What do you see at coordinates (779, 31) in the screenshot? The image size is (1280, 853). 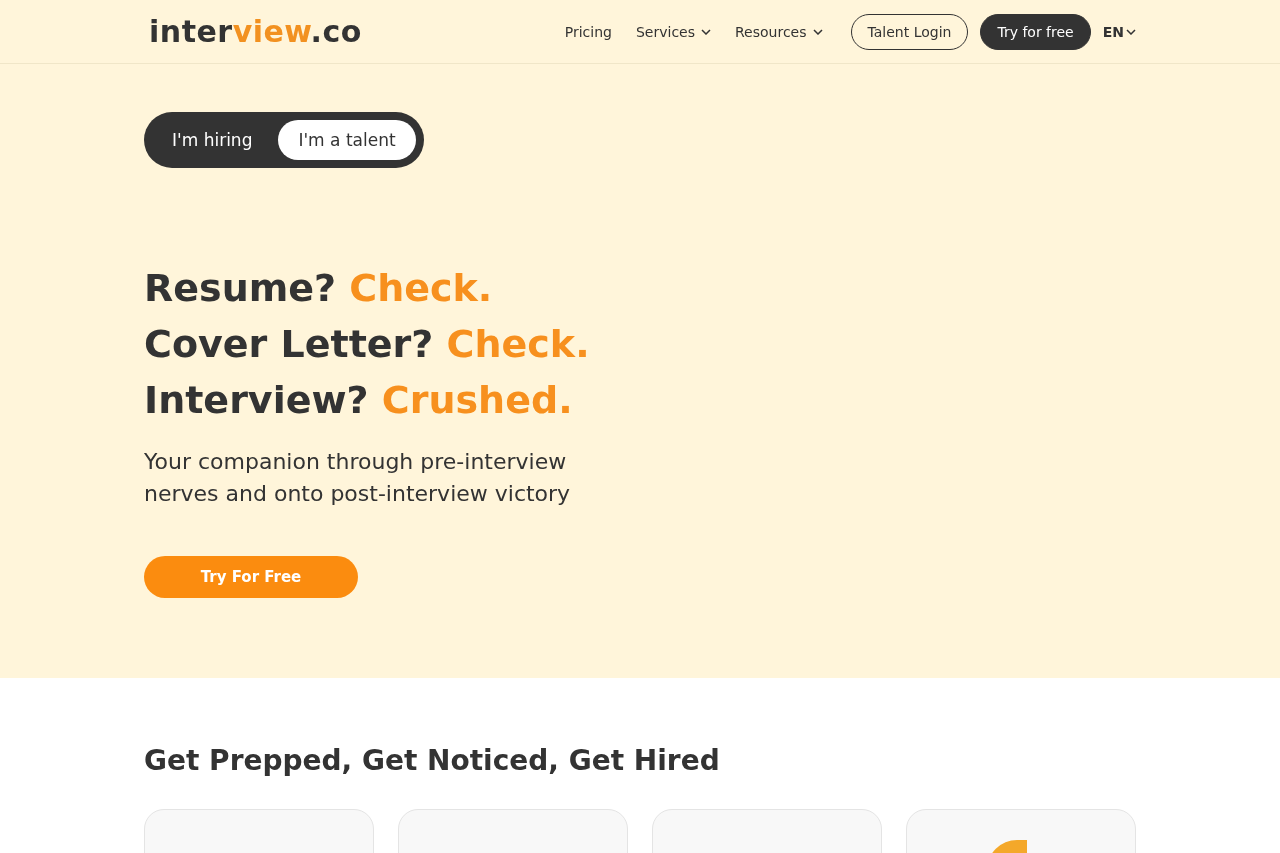 I see `nav-link: Resources` at bounding box center [779, 31].